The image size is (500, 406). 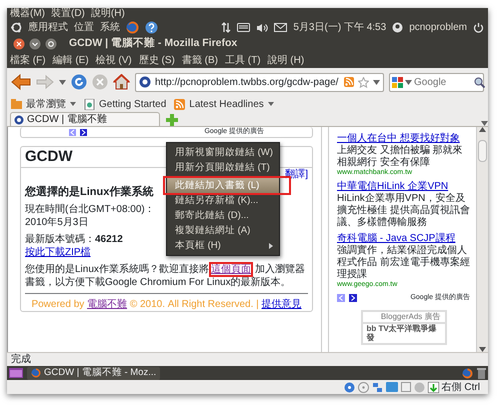 I want to click on user-name: pcnoproblem, so click(x=438, y=27).